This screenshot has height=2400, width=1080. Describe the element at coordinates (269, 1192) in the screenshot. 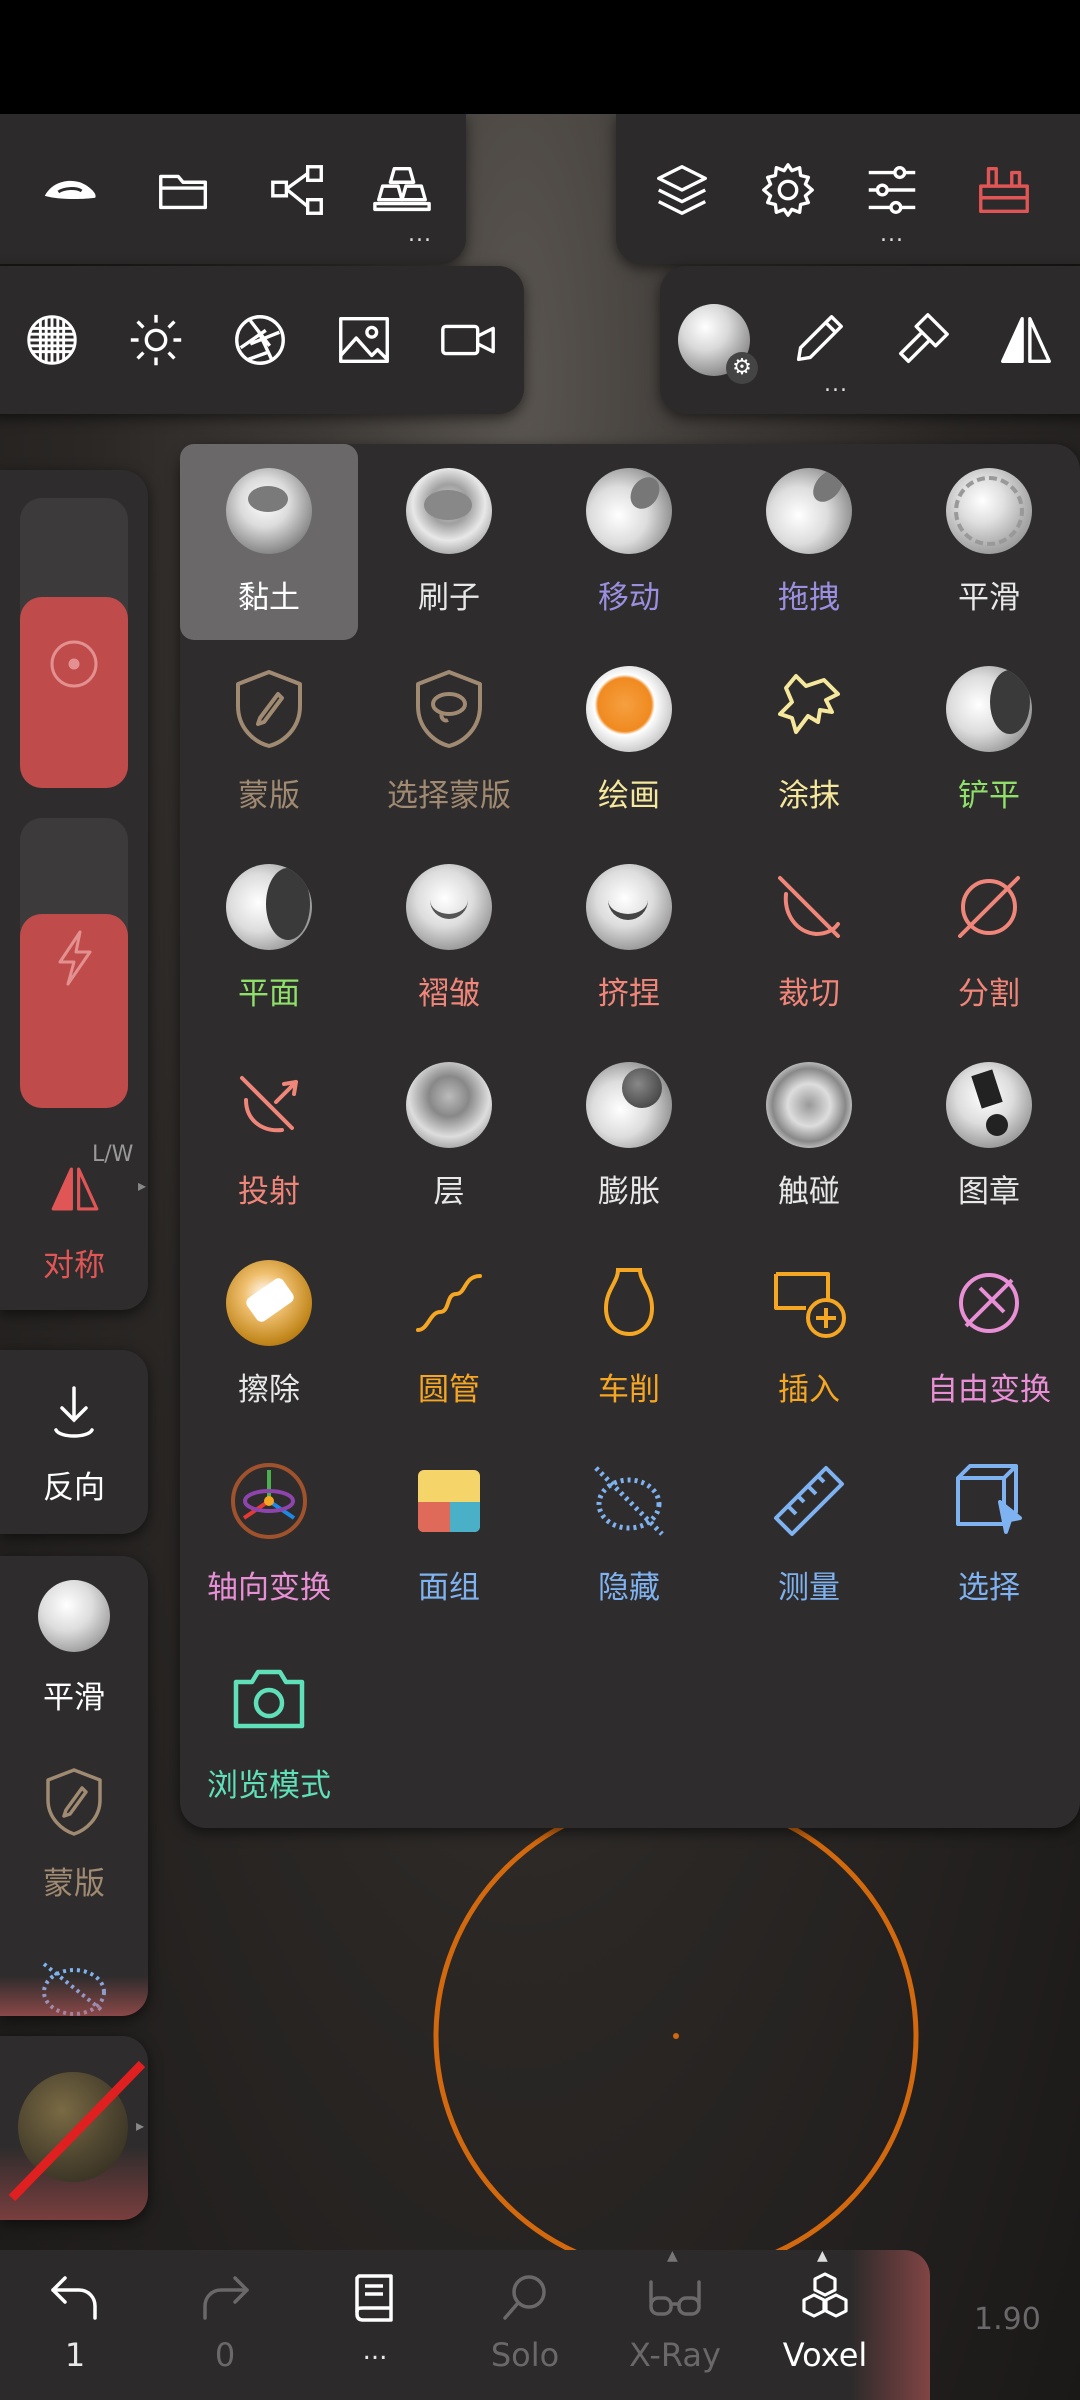

I see `tool-label: 投射` at that location.